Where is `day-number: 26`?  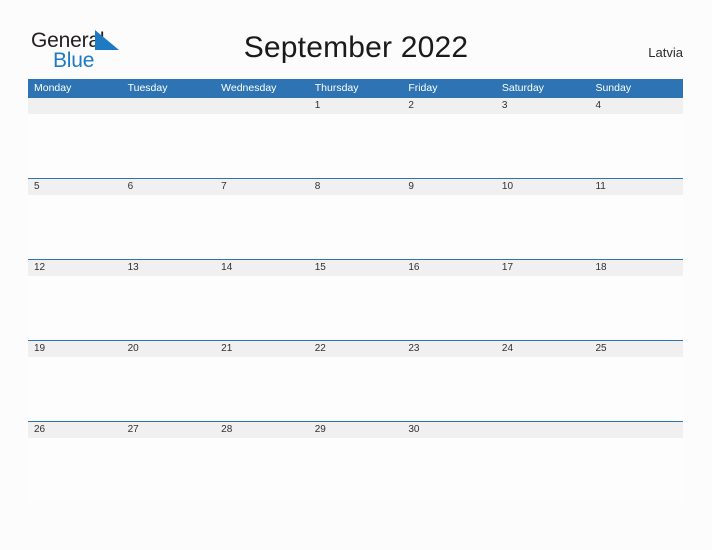 day-number: 26 is located at coordinates (75, 430).